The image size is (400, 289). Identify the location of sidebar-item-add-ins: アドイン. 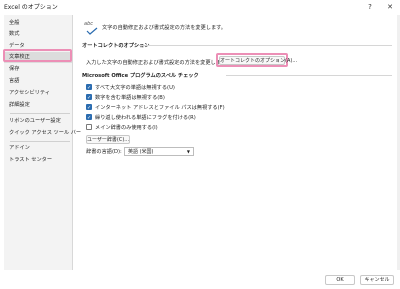
(38, 148).